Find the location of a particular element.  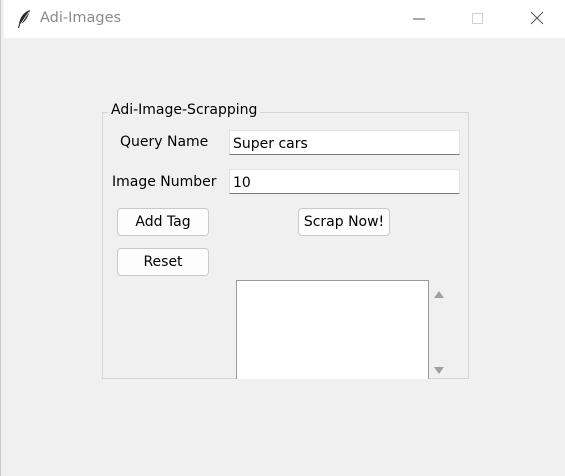

reset-label: Reset is located at coordinates (163, 262).